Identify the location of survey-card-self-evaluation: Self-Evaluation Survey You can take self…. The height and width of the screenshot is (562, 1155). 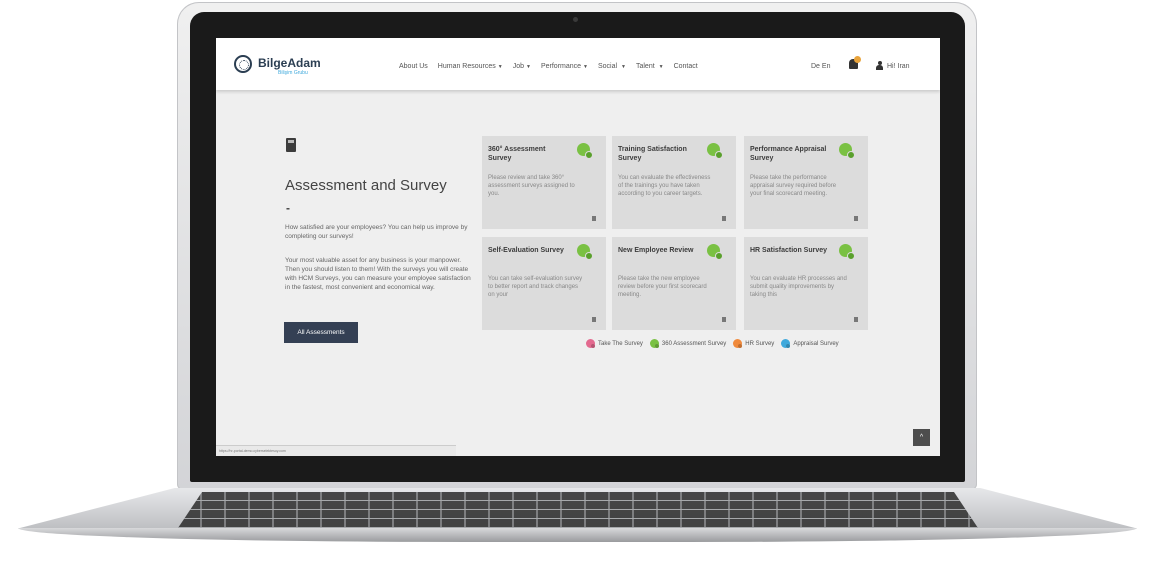
(544, 283).